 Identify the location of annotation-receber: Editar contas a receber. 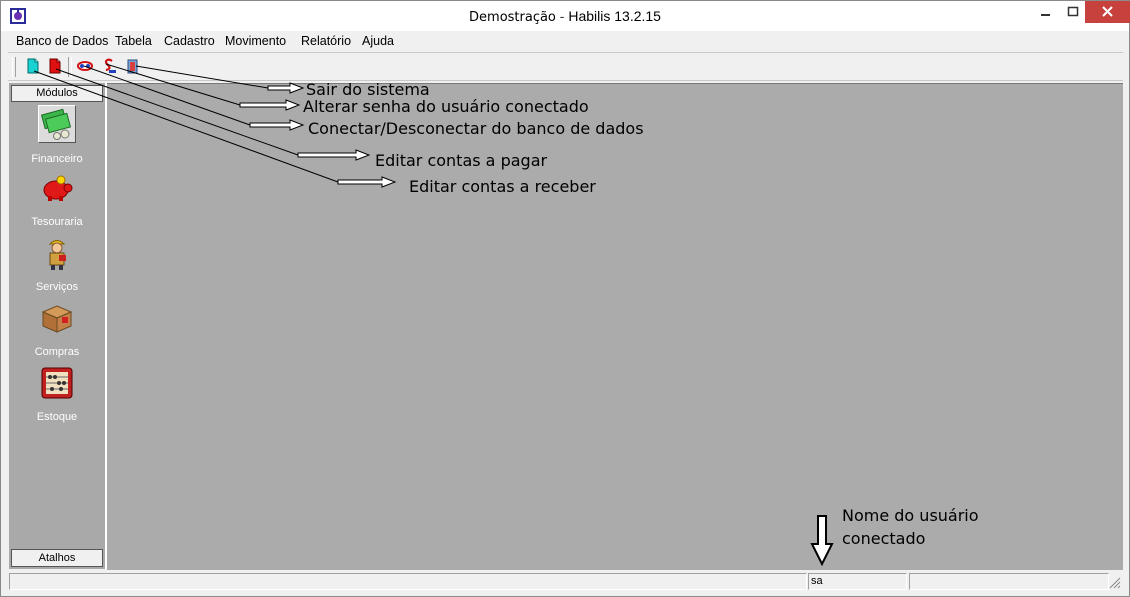
(502, 186).